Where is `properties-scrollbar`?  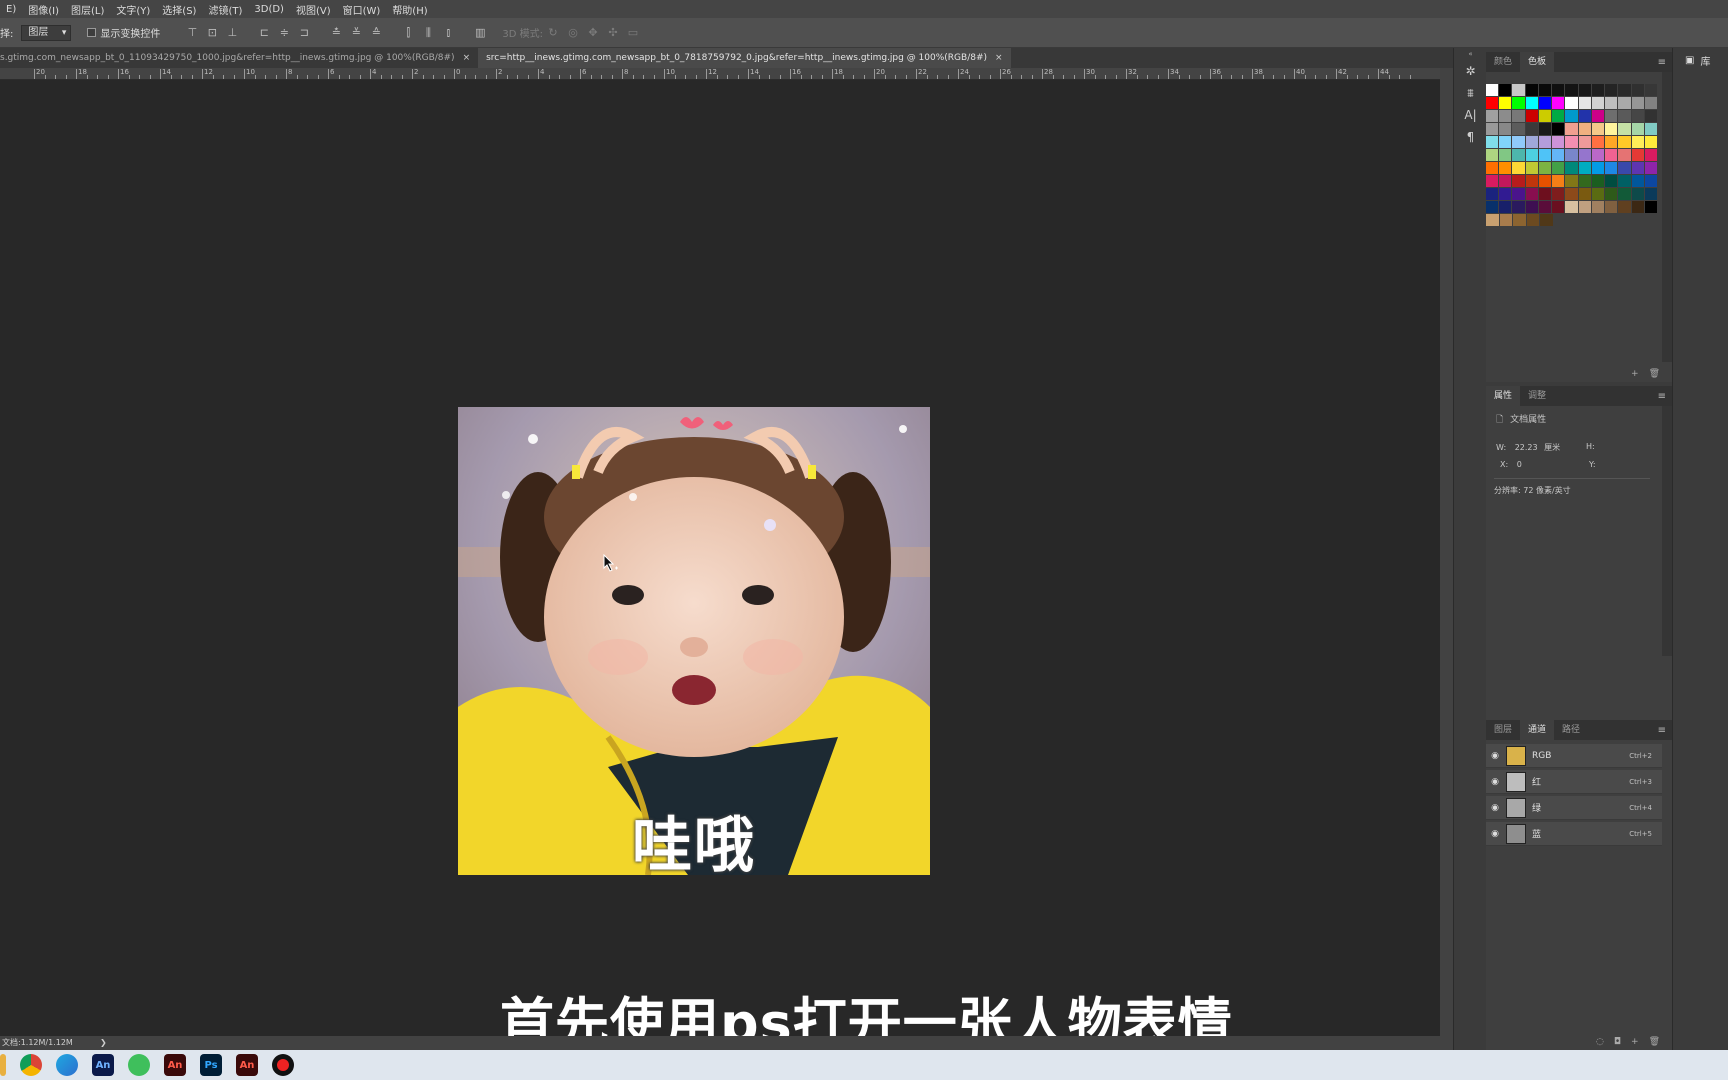
properties-scrollbar is located at coordinates (1667, 531).